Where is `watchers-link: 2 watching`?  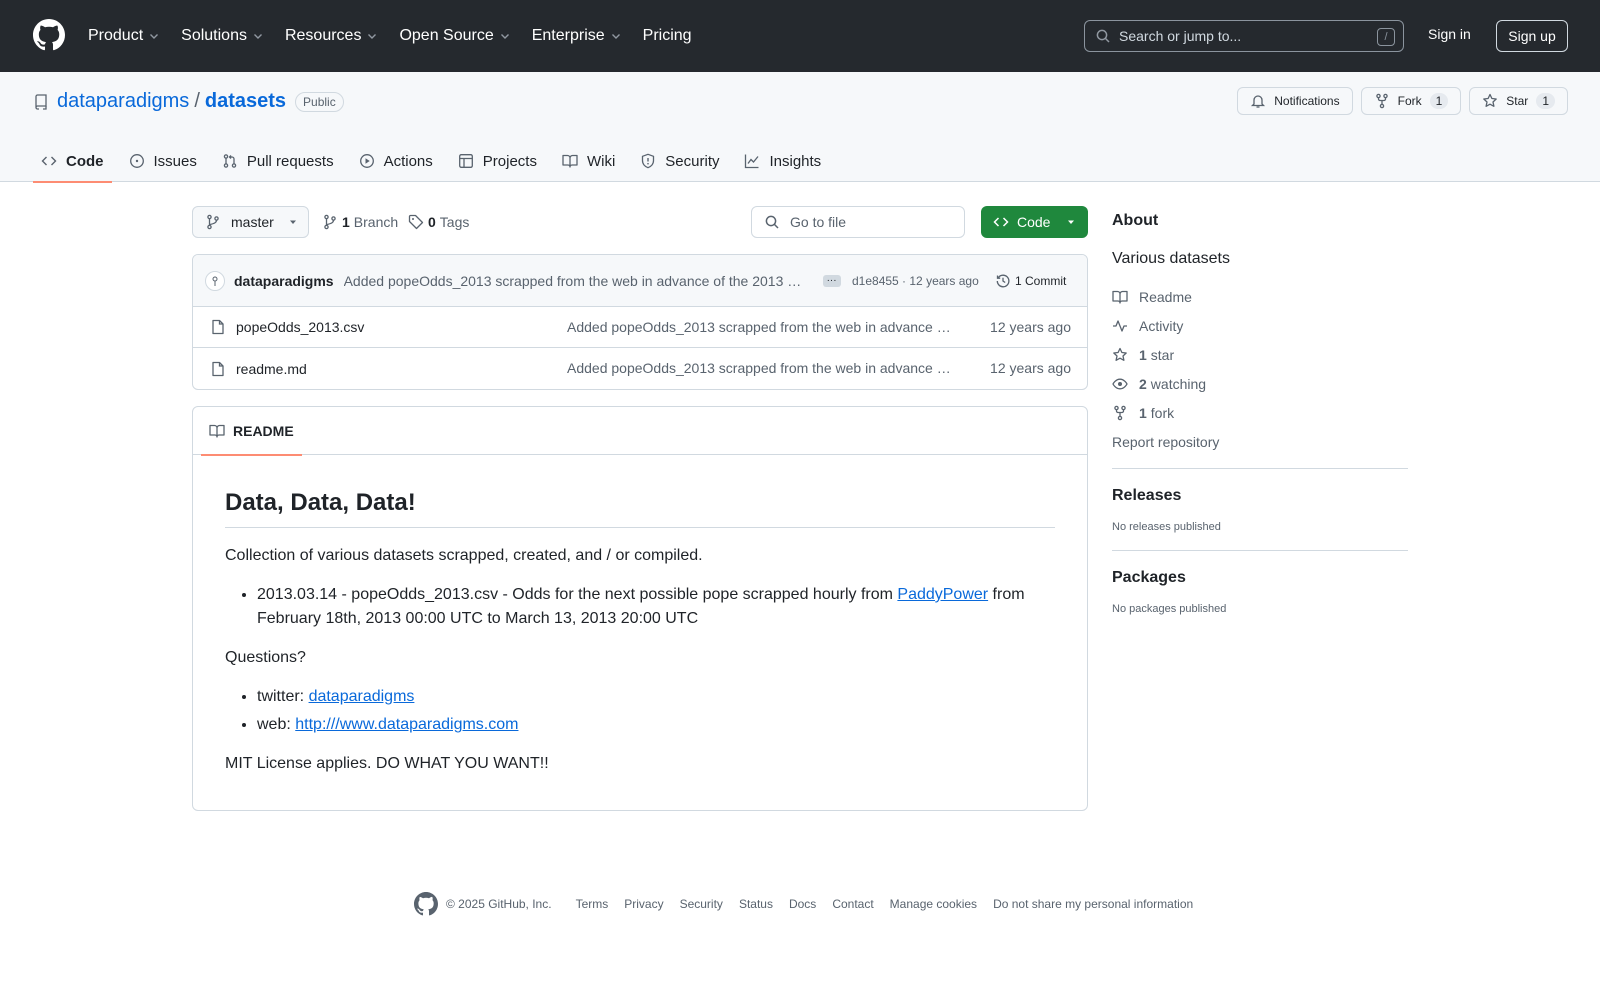 watchers-link: 2 watching is located at coordinates (1260, 383).